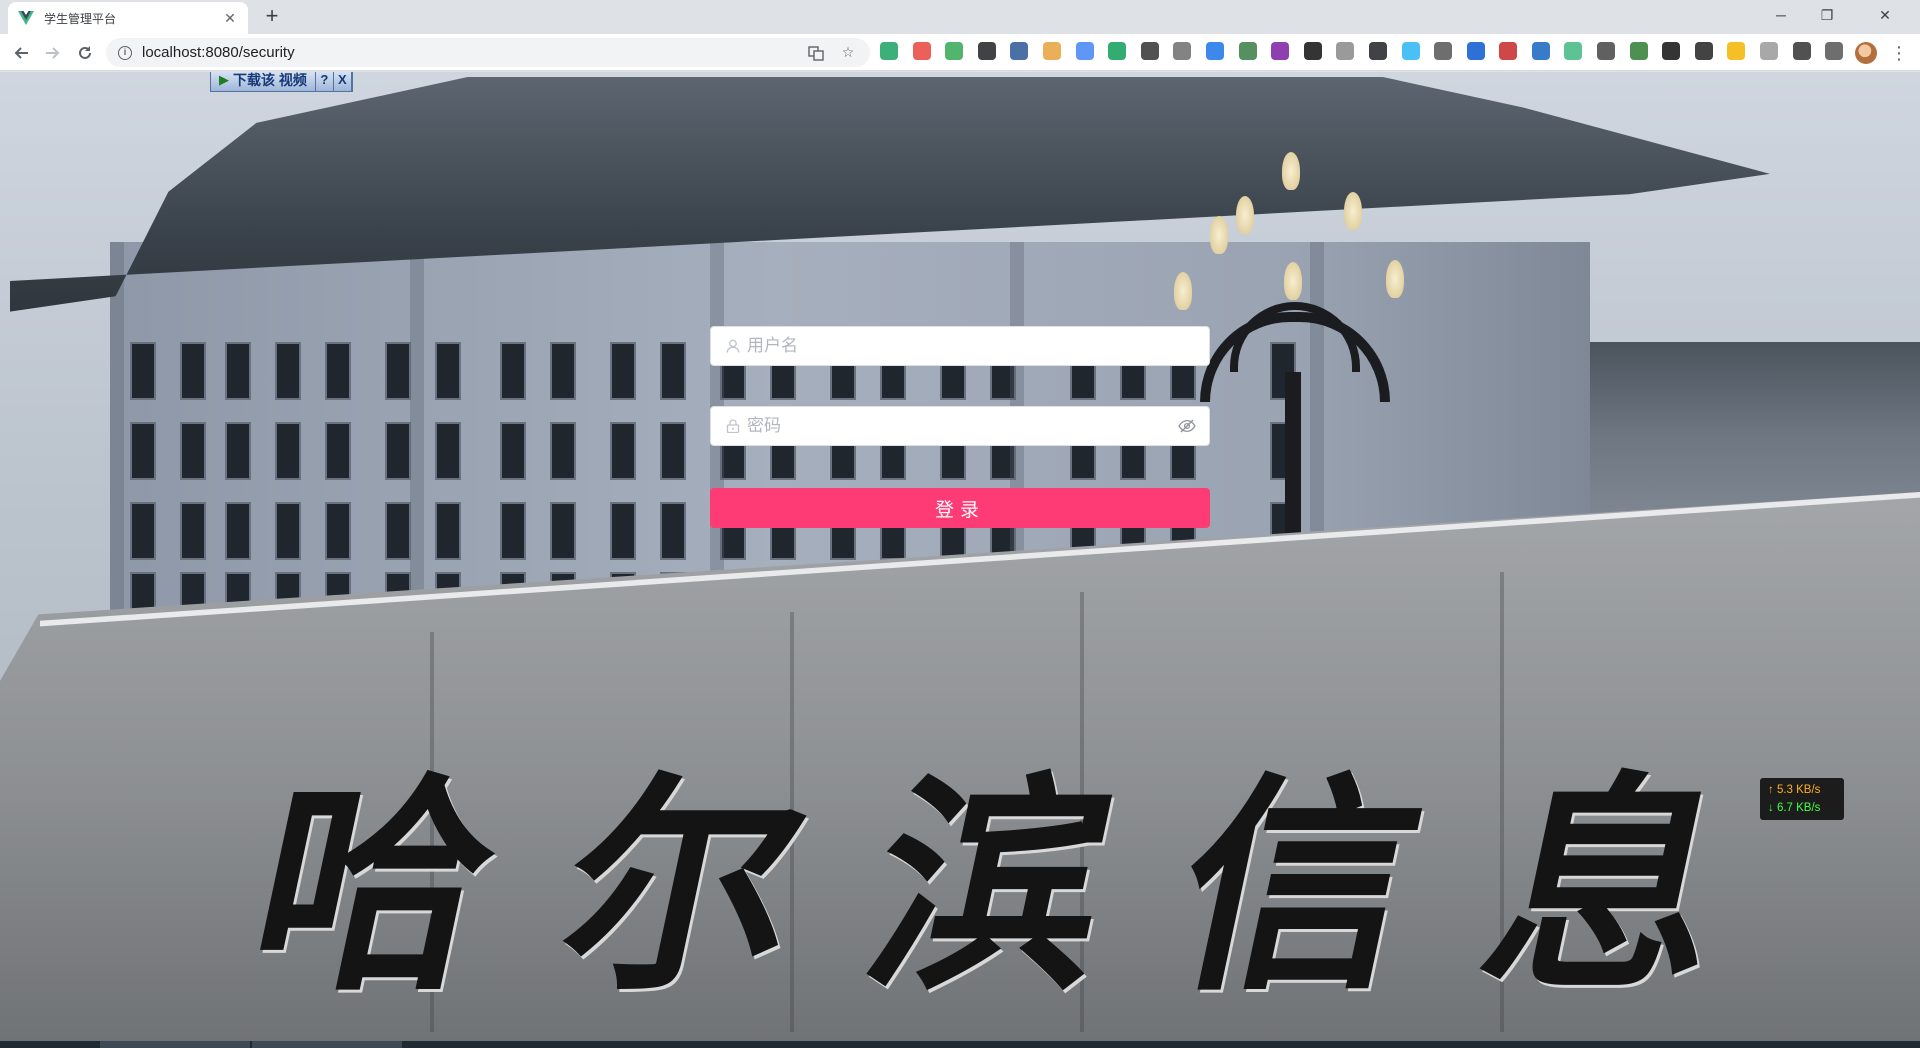  I want to click on widget-help-button: ?, so click(324, 81).